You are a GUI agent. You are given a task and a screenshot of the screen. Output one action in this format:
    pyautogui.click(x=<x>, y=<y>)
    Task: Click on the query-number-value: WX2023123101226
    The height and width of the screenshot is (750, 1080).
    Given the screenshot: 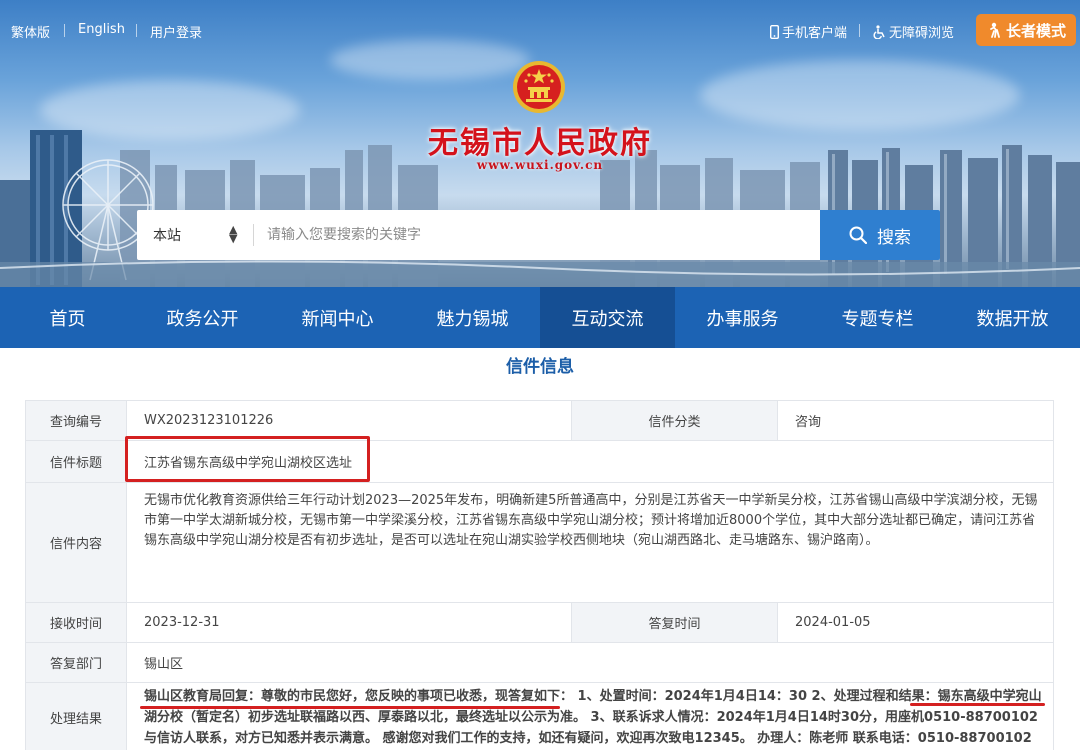 What is the action you would take?
    pyautogui.click(x=349, y=420)
    